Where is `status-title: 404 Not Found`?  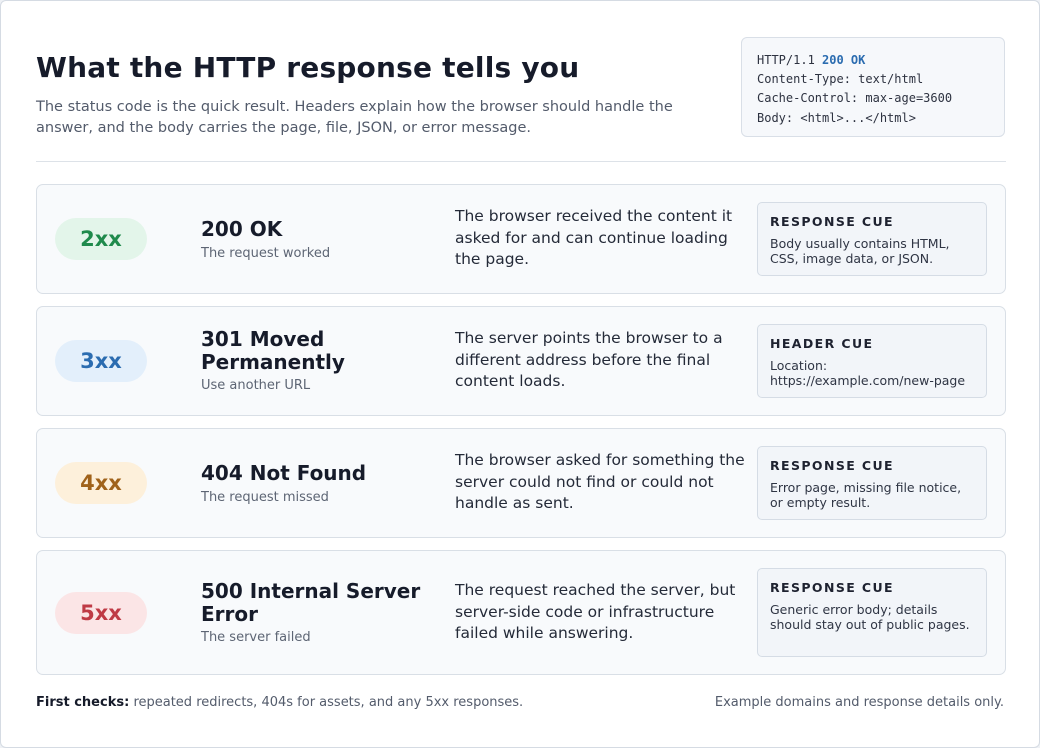 status-title: 404 Not Found is located at coordinates (284, 473).